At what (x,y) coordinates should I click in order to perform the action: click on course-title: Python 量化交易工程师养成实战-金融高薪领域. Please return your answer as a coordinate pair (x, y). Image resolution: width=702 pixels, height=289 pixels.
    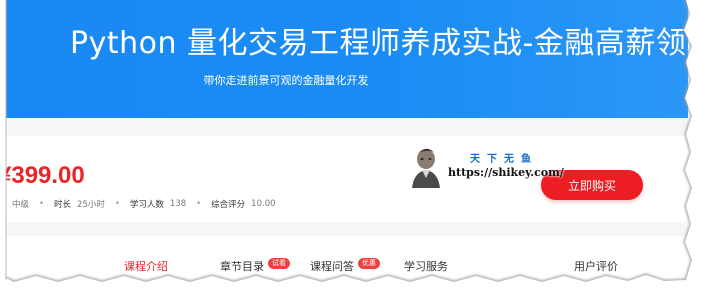
    Looking at the image, I should click on (379, 43).